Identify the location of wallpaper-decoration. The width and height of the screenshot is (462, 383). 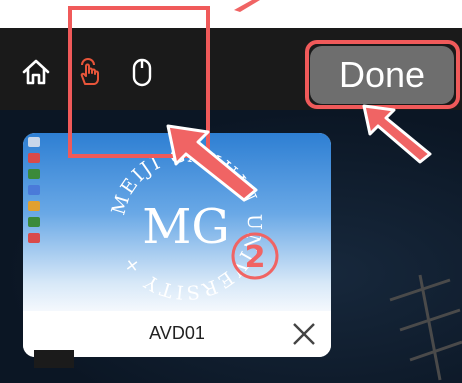
(421, 326).